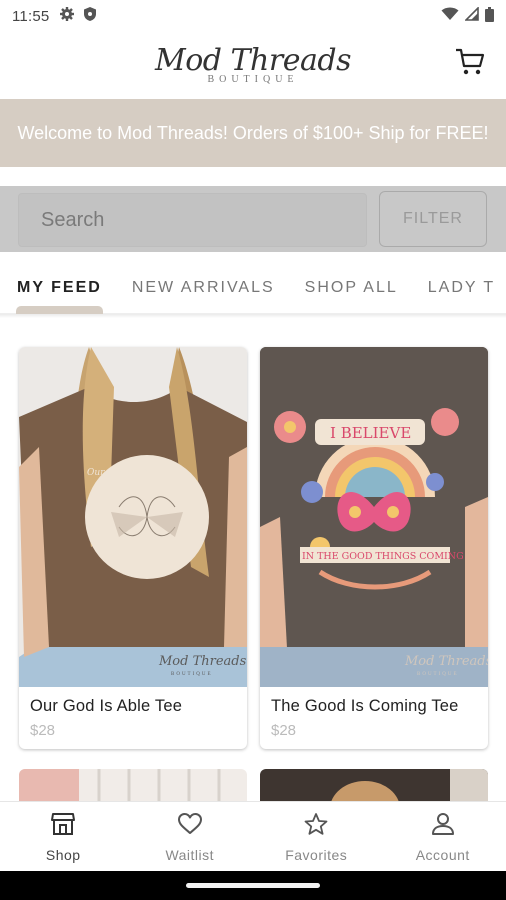  Describe the element at coordinates (443, 826) in the screenshot. I see `person-icon` at that location.